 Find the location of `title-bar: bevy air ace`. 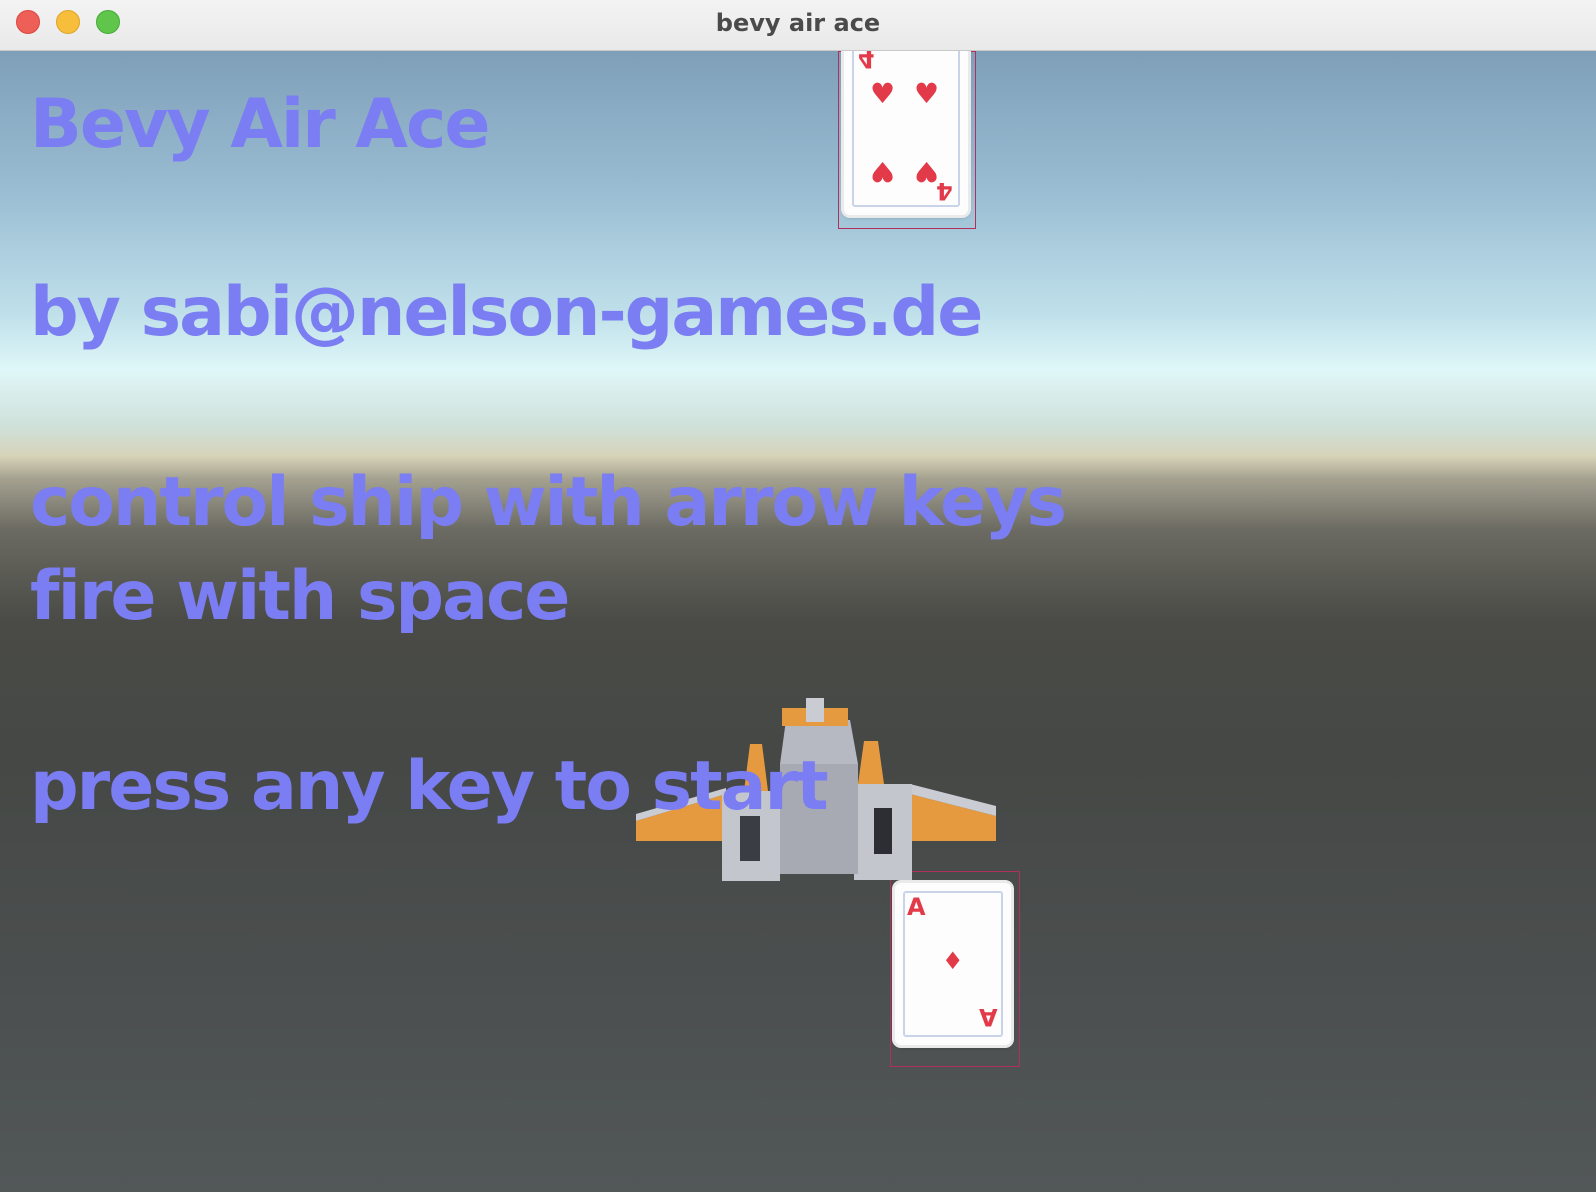

title-bar: bevy air ace is located at coordinates (798, 25).